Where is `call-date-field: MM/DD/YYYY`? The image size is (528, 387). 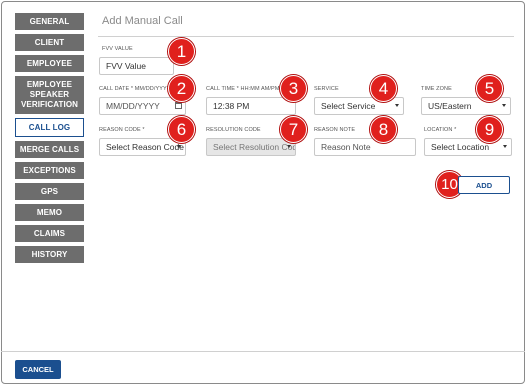 call-date-field: MM/DD/YYYY is located at coordinates (142, 106).